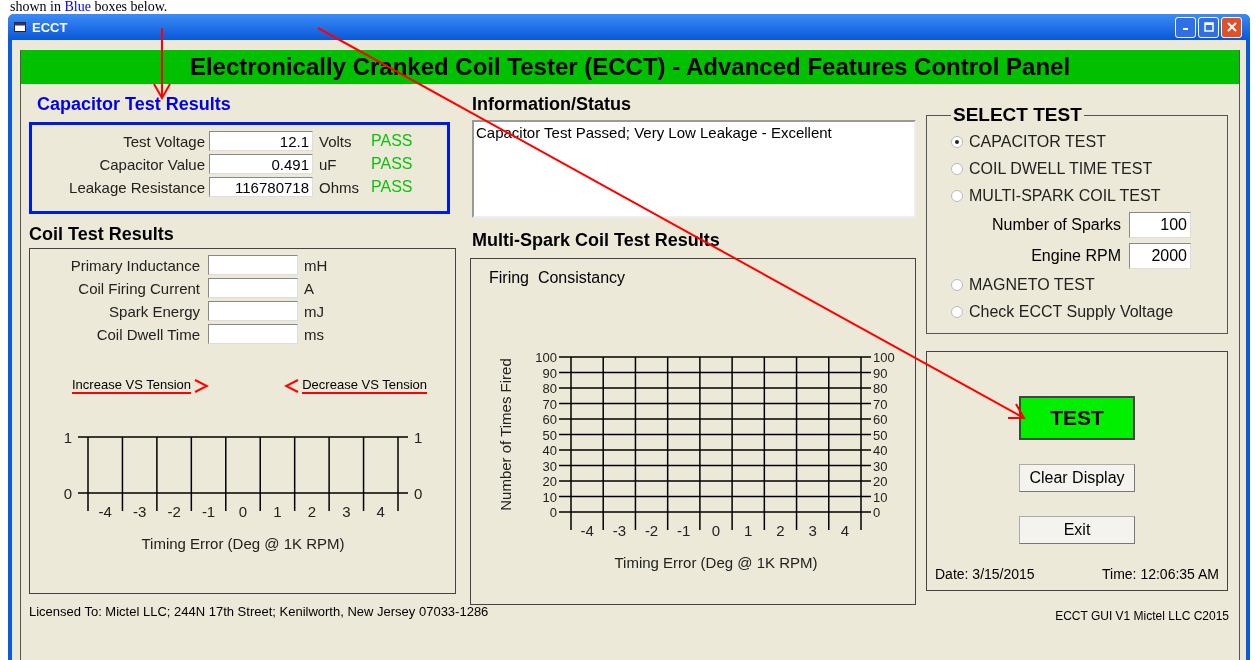 Image resolution: width=1256 pixels, height=660 pixels. Describe the element at coordinates (1085, 168) in the screenshot. I see `radio-option: COIL DWELL TIME TEST` at that location.